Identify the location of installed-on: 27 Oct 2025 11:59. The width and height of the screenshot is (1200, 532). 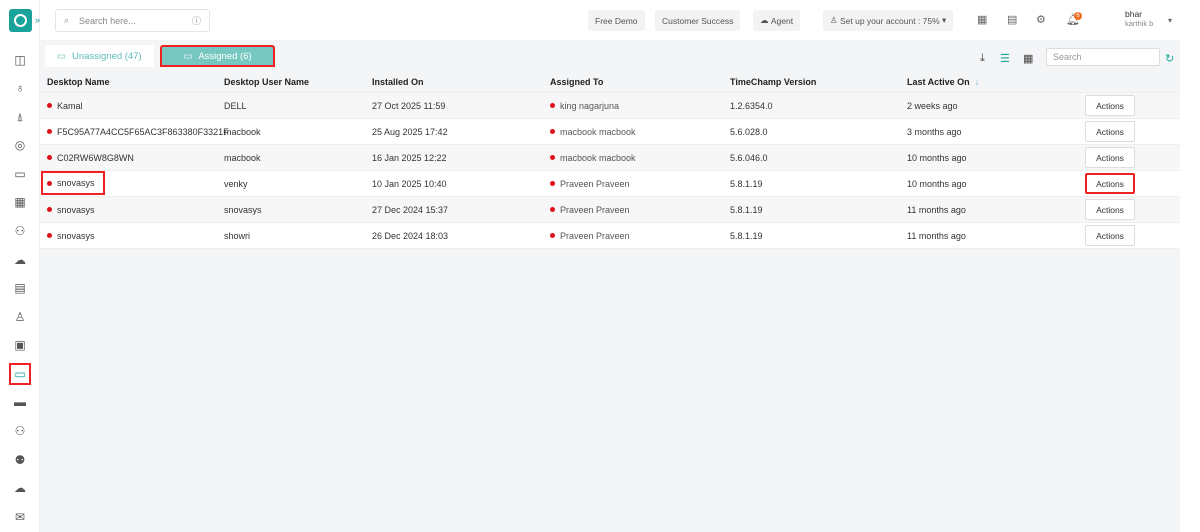
(409, 105).